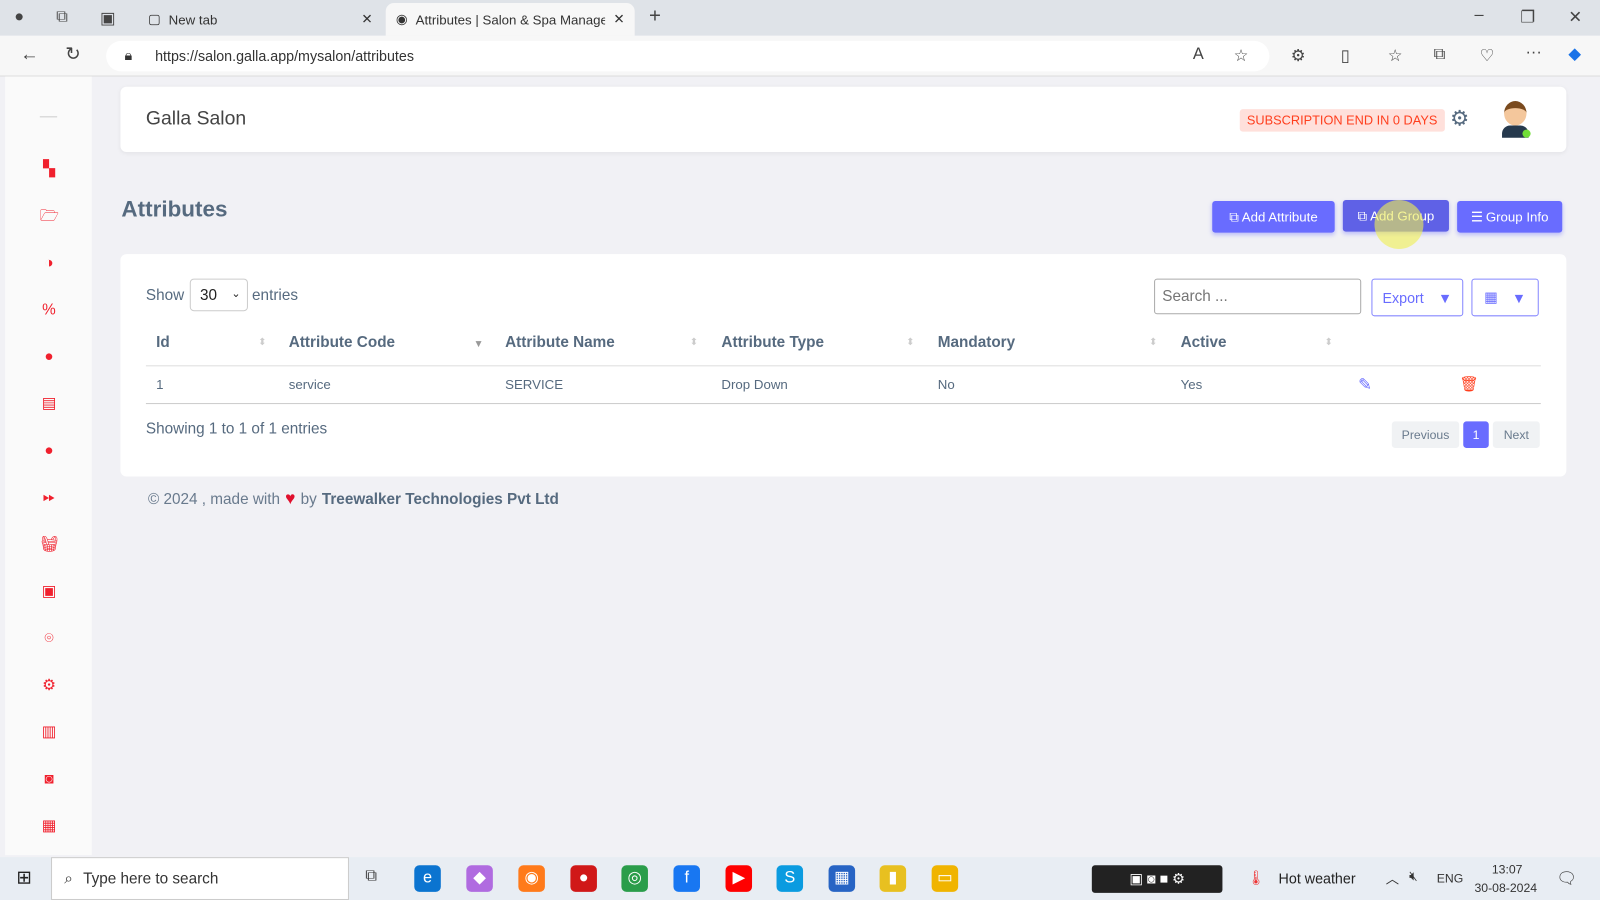 Image resolution: width=1600 pixels, height=900 pixels. Describe the element at coordinates (1516, 434) in the screenshot. I see `pagination-next: Next` at that location.